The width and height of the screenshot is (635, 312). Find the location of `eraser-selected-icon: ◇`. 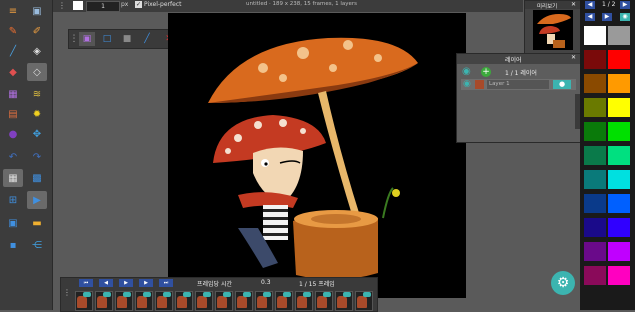

eraser-selected-icon: ◇ is located at coordinates (37, 72).